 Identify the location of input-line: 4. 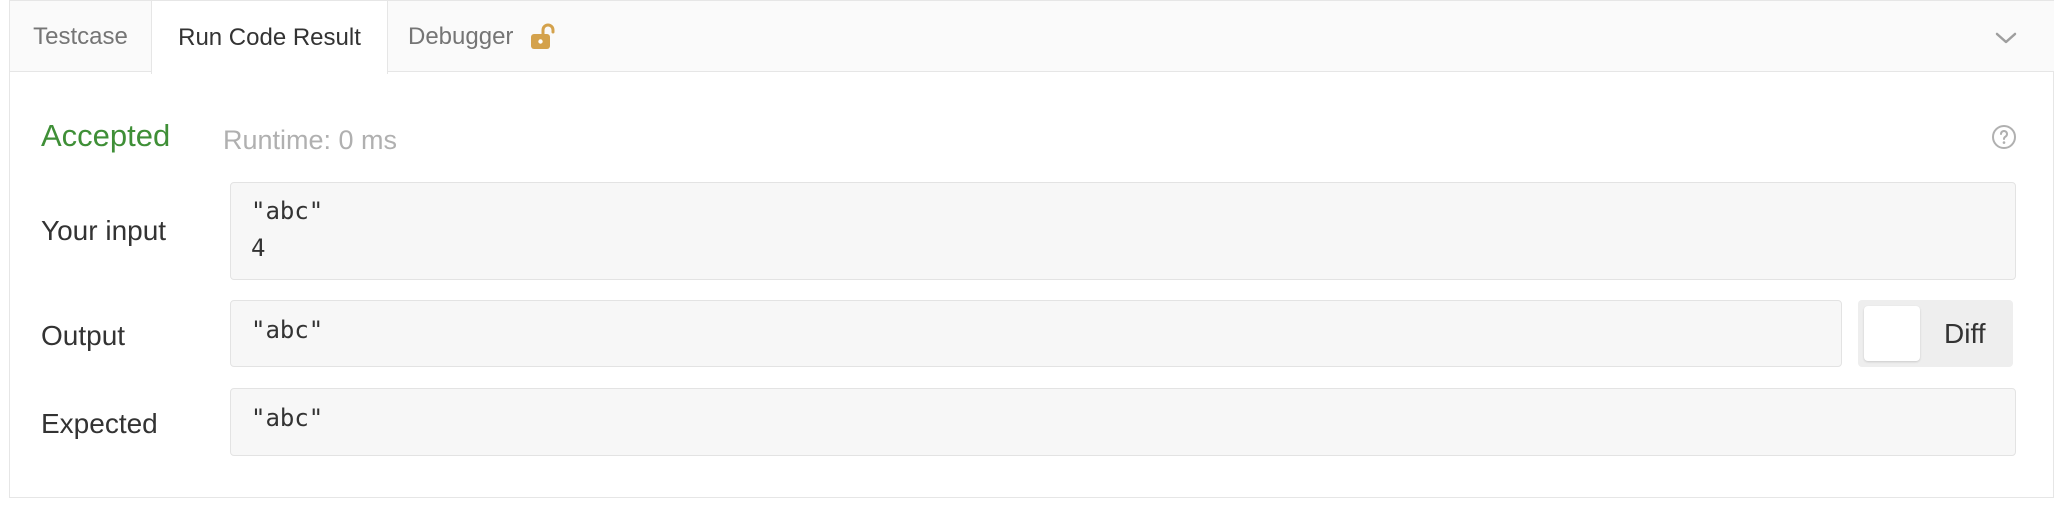
(258, 248).